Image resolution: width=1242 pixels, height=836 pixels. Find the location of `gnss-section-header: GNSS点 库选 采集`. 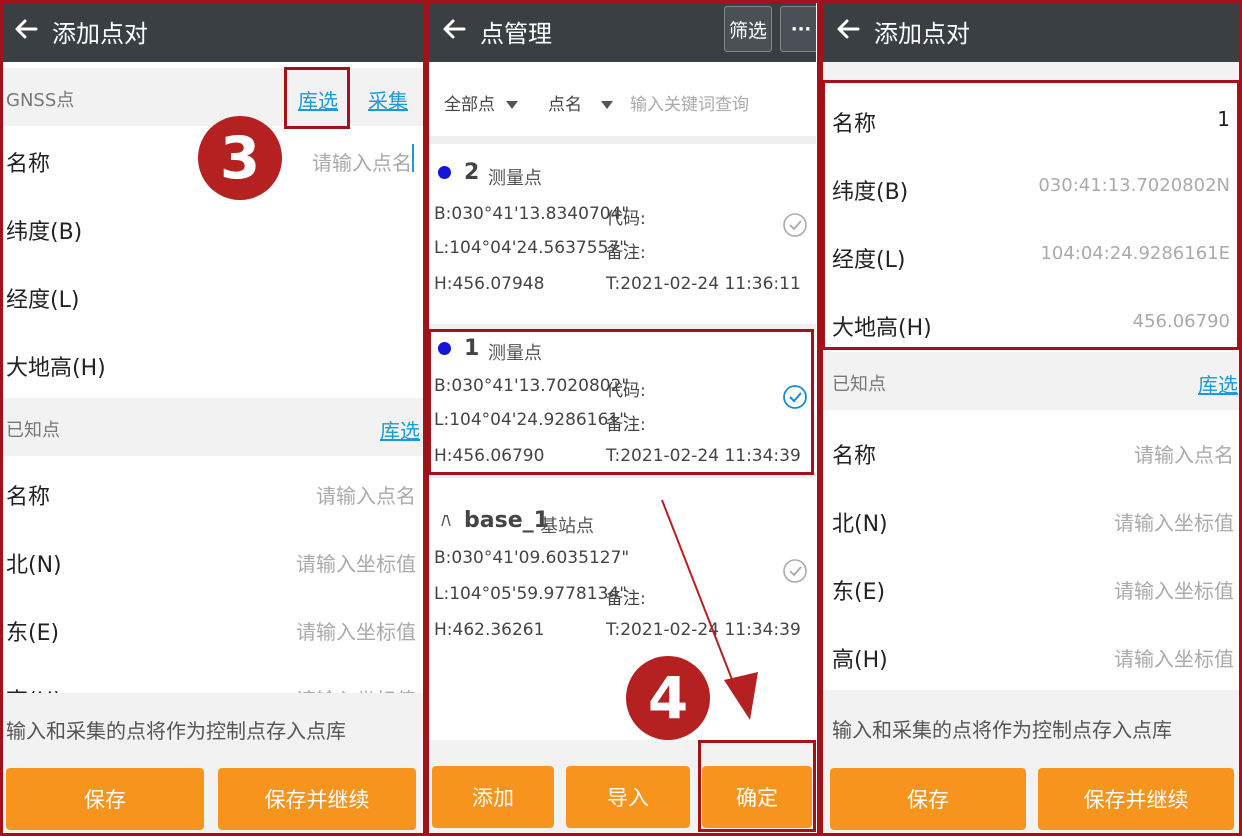

gnss-section-header: GNSS点 库选 采集 is located at coordinates (212, 97).